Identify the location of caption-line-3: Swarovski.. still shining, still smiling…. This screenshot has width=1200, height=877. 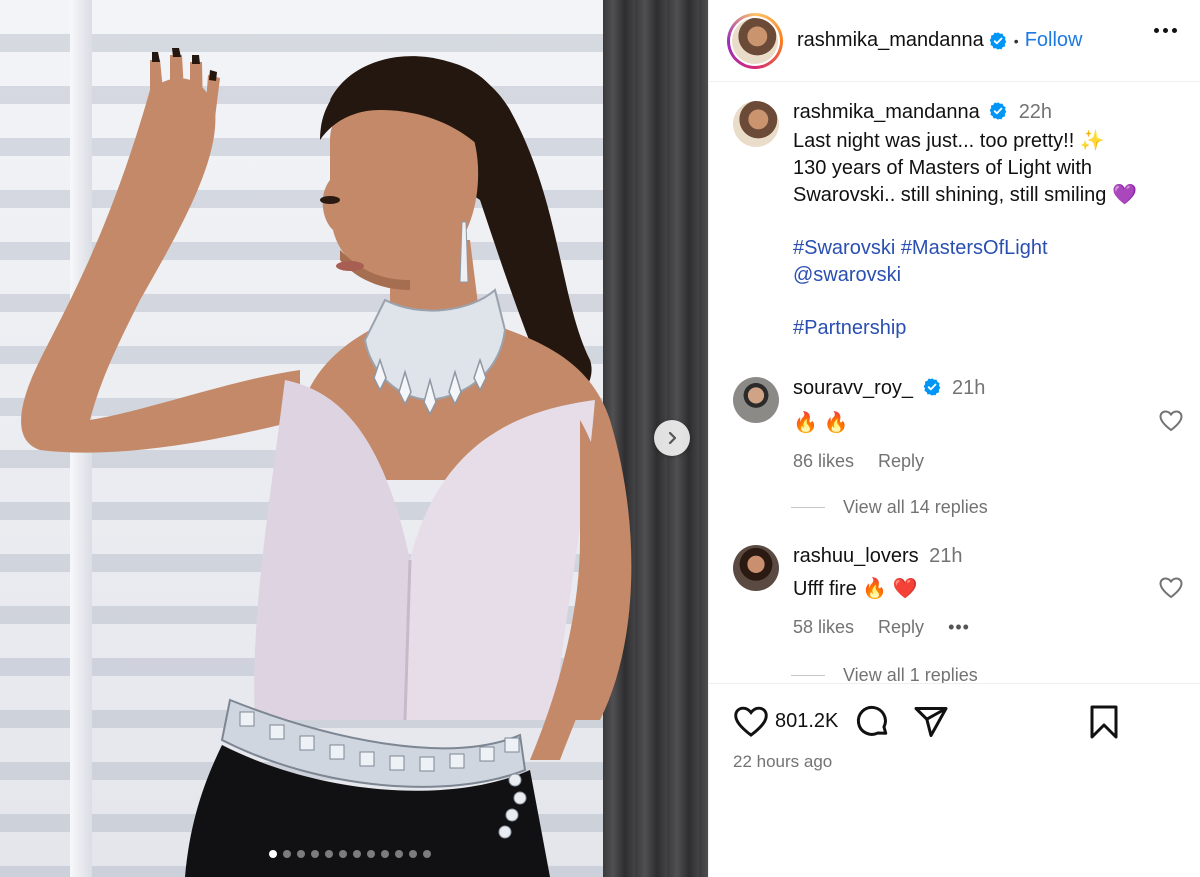
(965, 195).